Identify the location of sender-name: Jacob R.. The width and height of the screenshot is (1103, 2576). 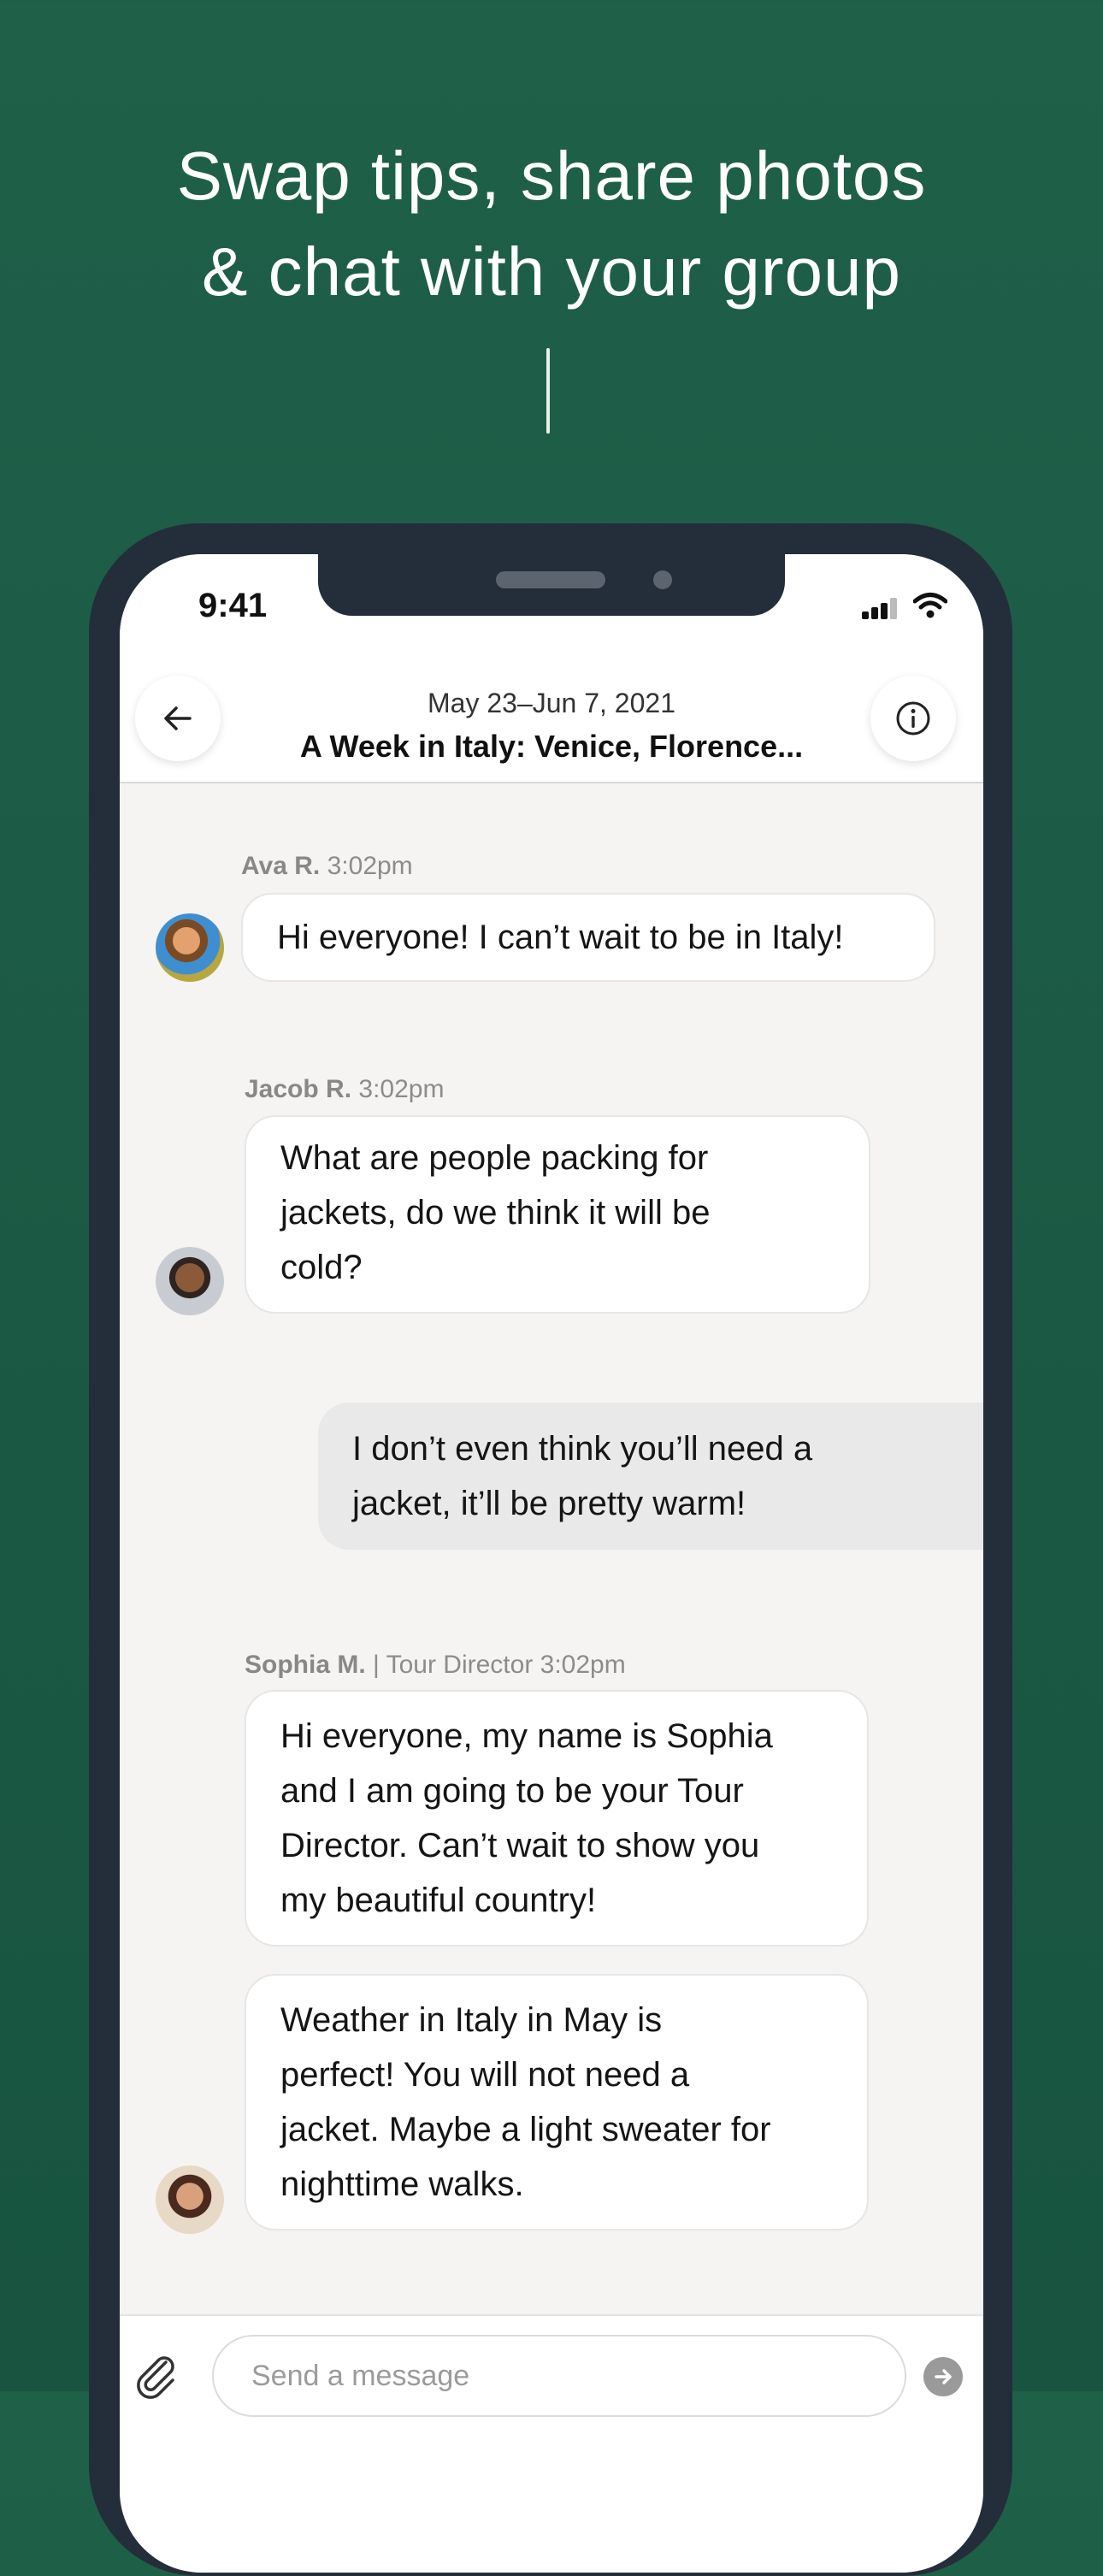
(298, 1089).